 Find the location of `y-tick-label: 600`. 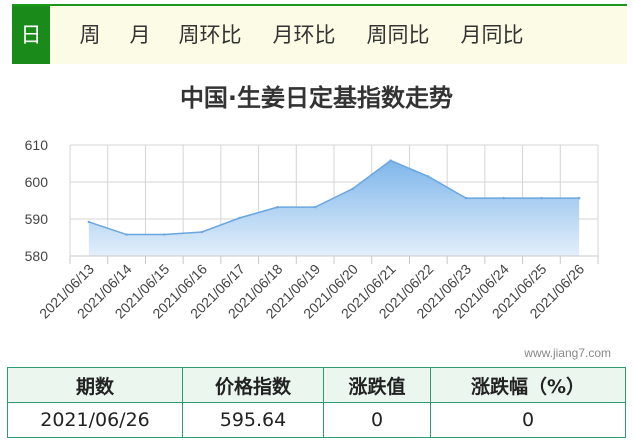

y-tick-label: 600 is located at coordinates (37, 182).